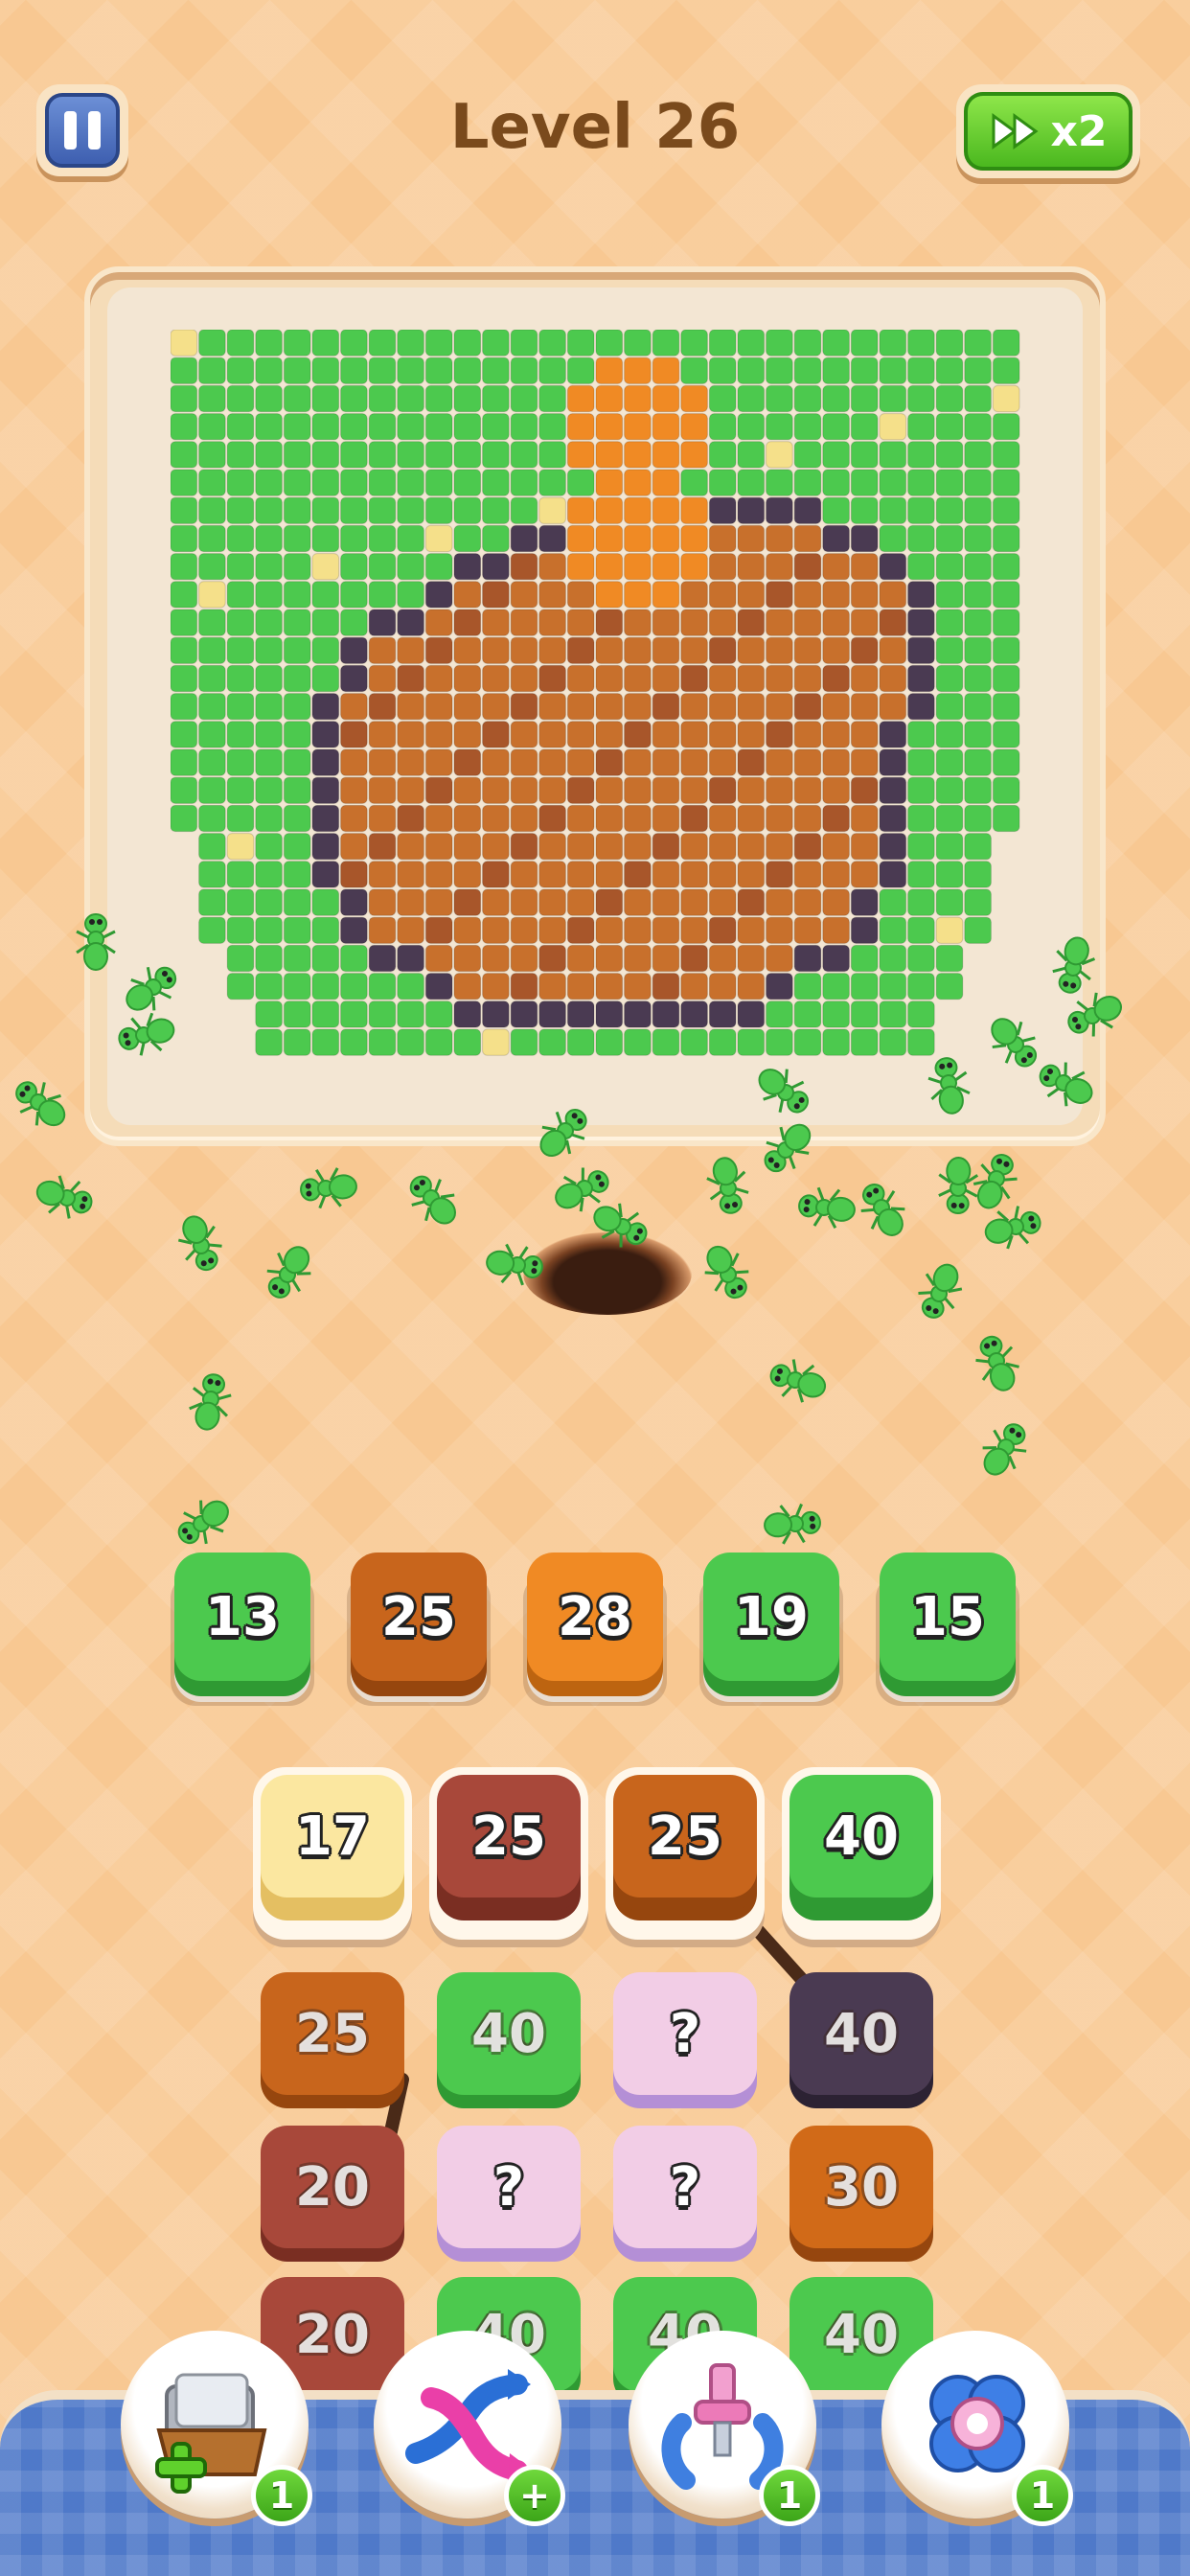  Describe the element at coordinates (534, 2495) in the screenshot. I see `shuffle-add-badge: +` at that location.